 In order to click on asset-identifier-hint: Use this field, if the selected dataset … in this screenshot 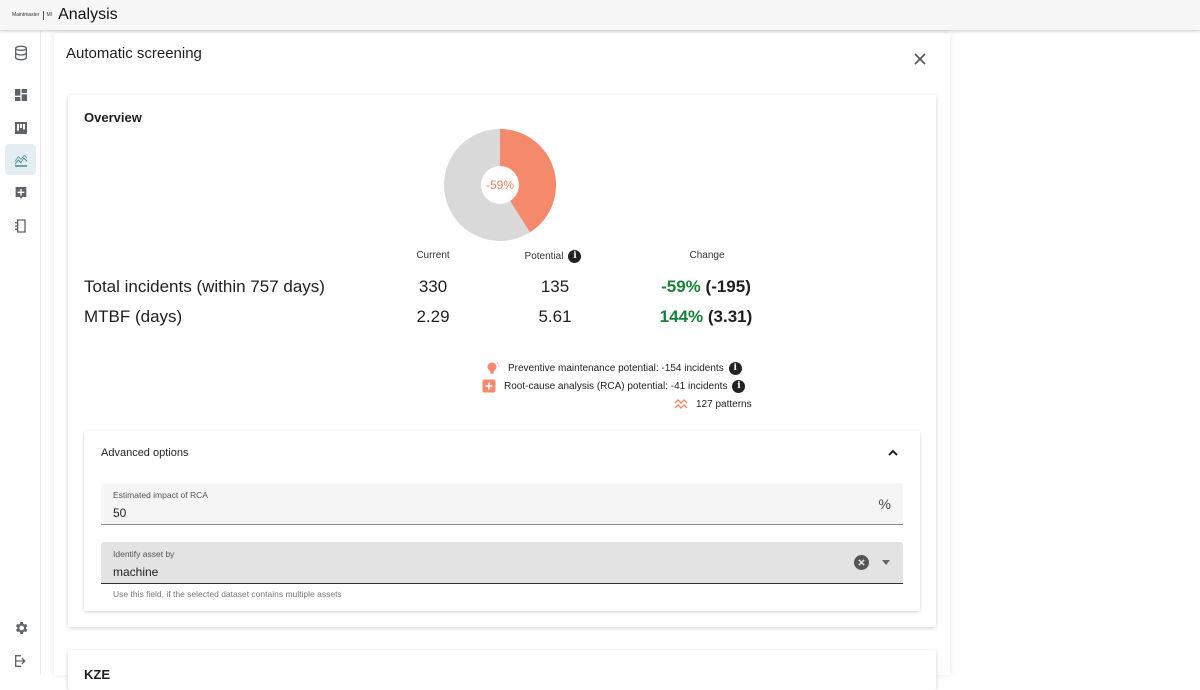, I will do `click(227, 594)`.